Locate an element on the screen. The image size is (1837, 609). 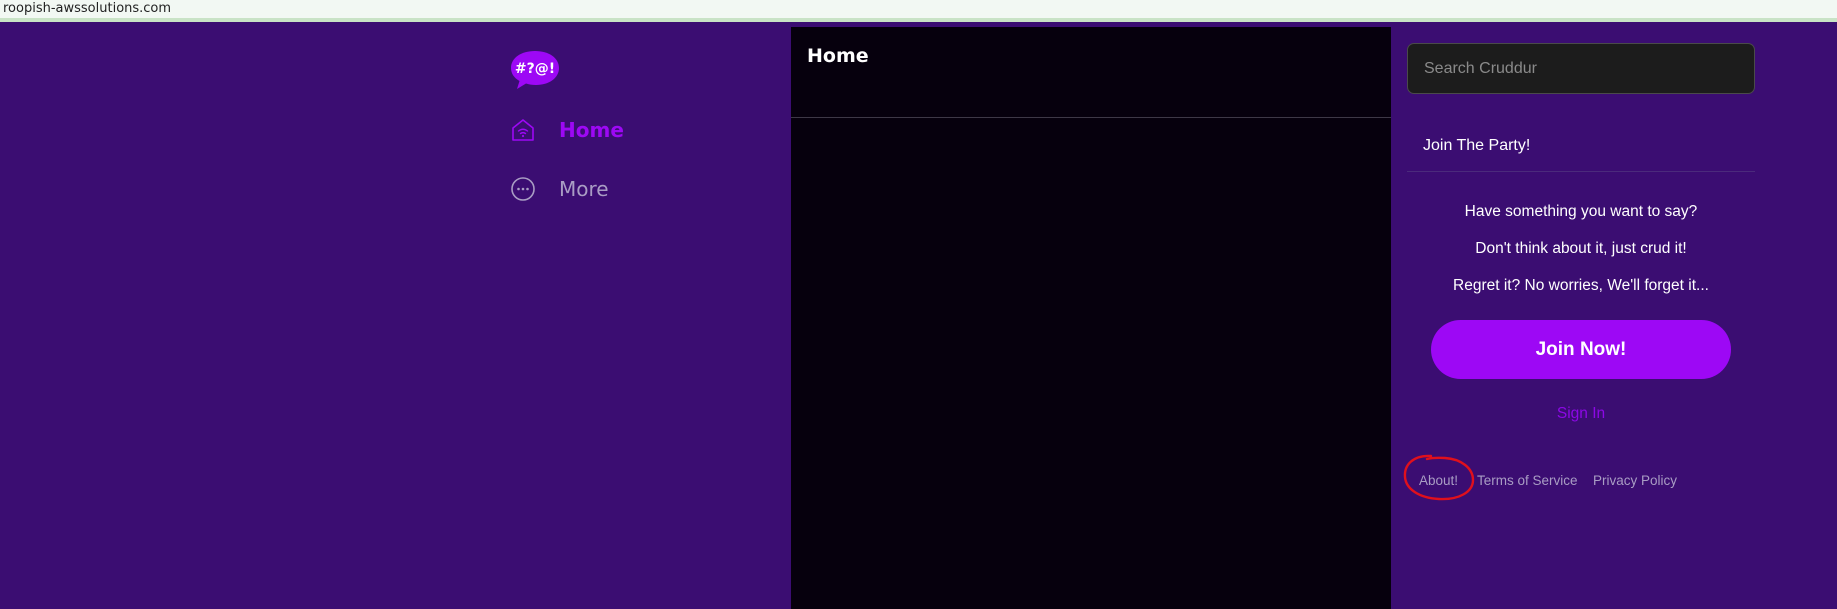
browser-address-bar: roopish-awssolutions.com is located at coordinates (918, 11).